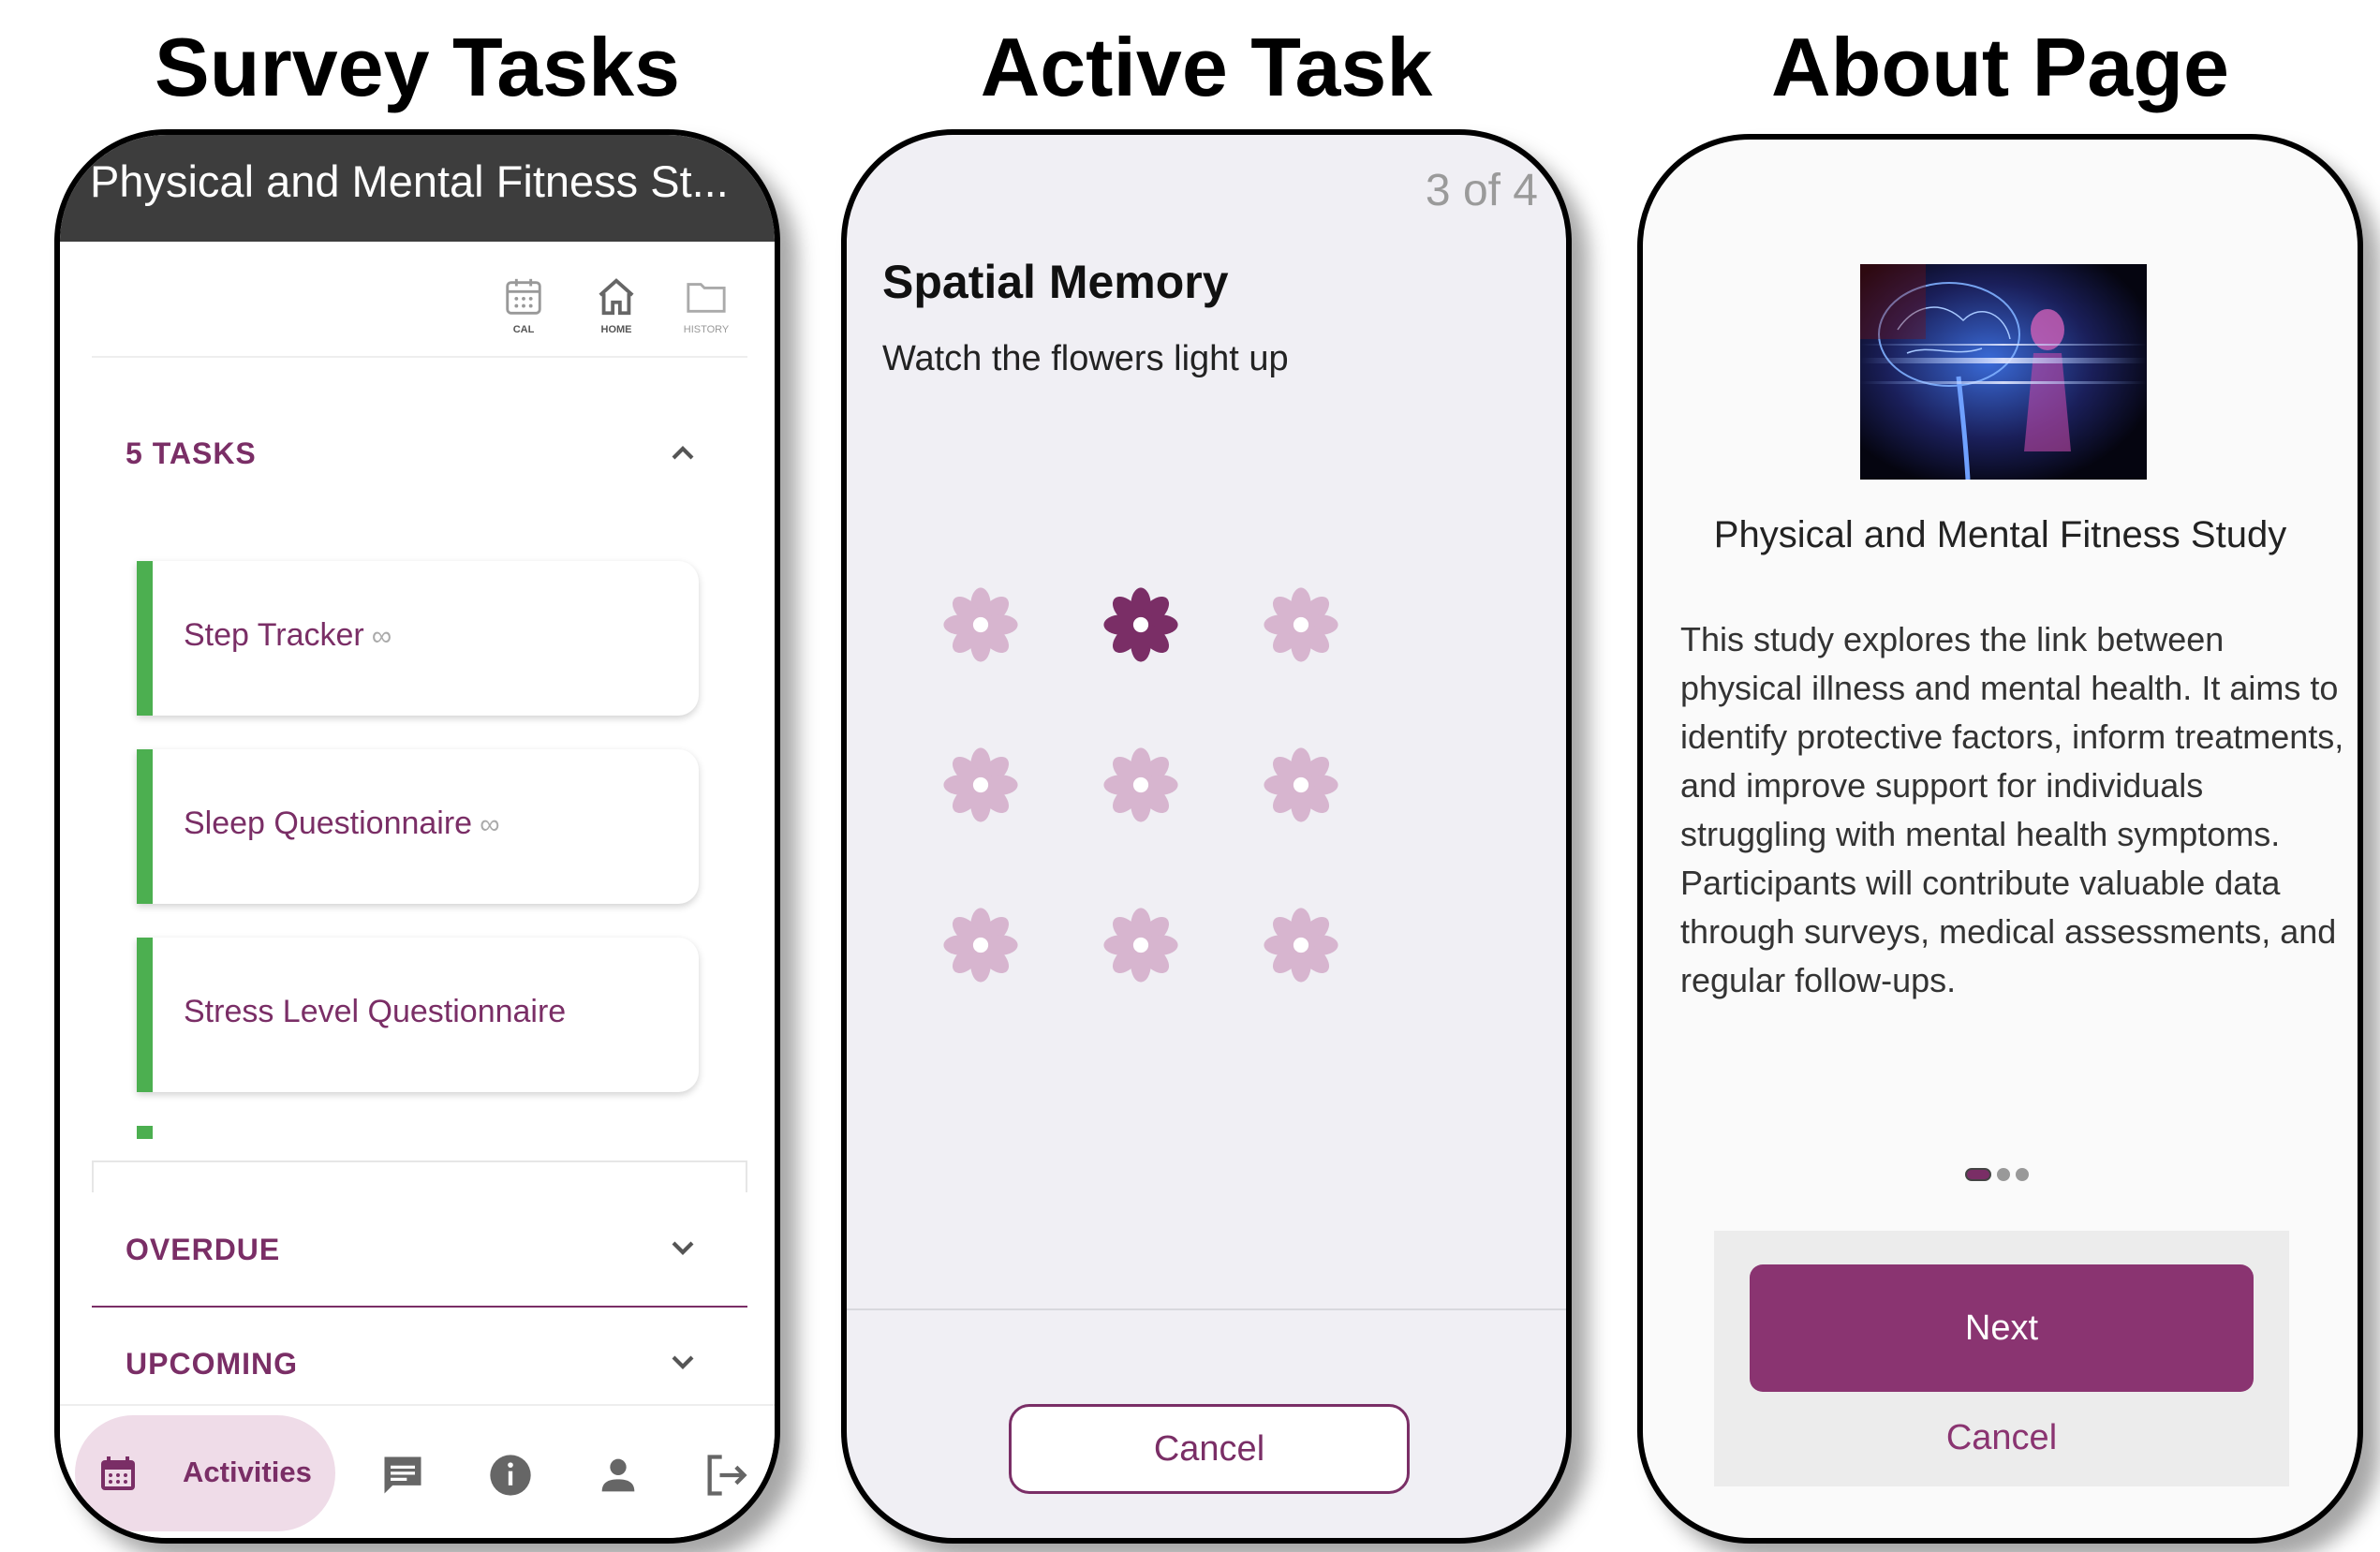 Image resolution: width=2380 pixels, height=1552 pixels. Describe the element at coordinates (418, 1132) in the screenshot. I see `task-card-partial` at that location.